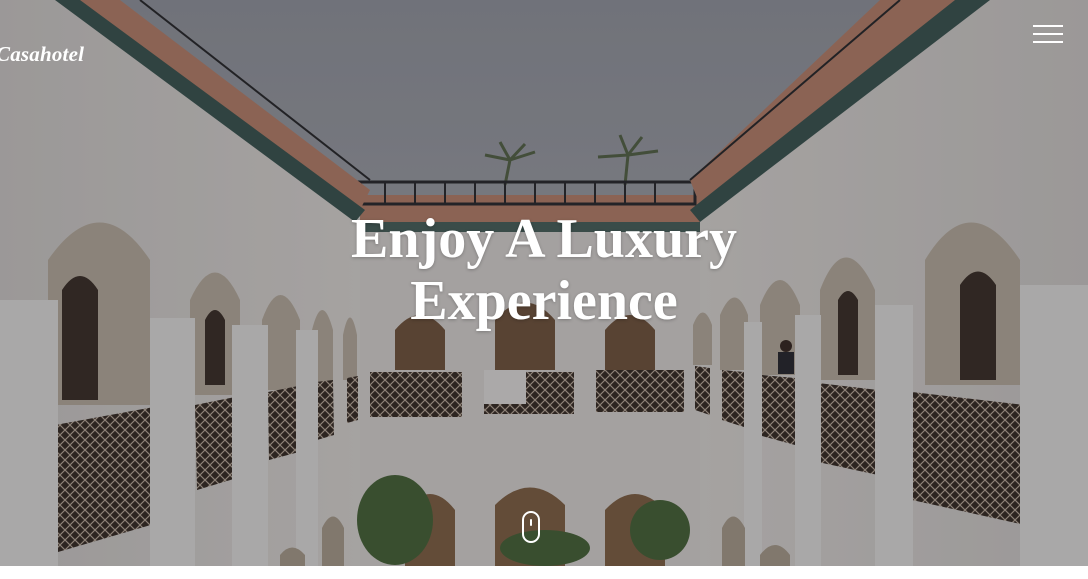 The width and height of the screenshot is (1088, 579). What do you see at coordinates (544, 572) in the screenshot?
I see `page-below-hero` at bounding box center [544, 572].